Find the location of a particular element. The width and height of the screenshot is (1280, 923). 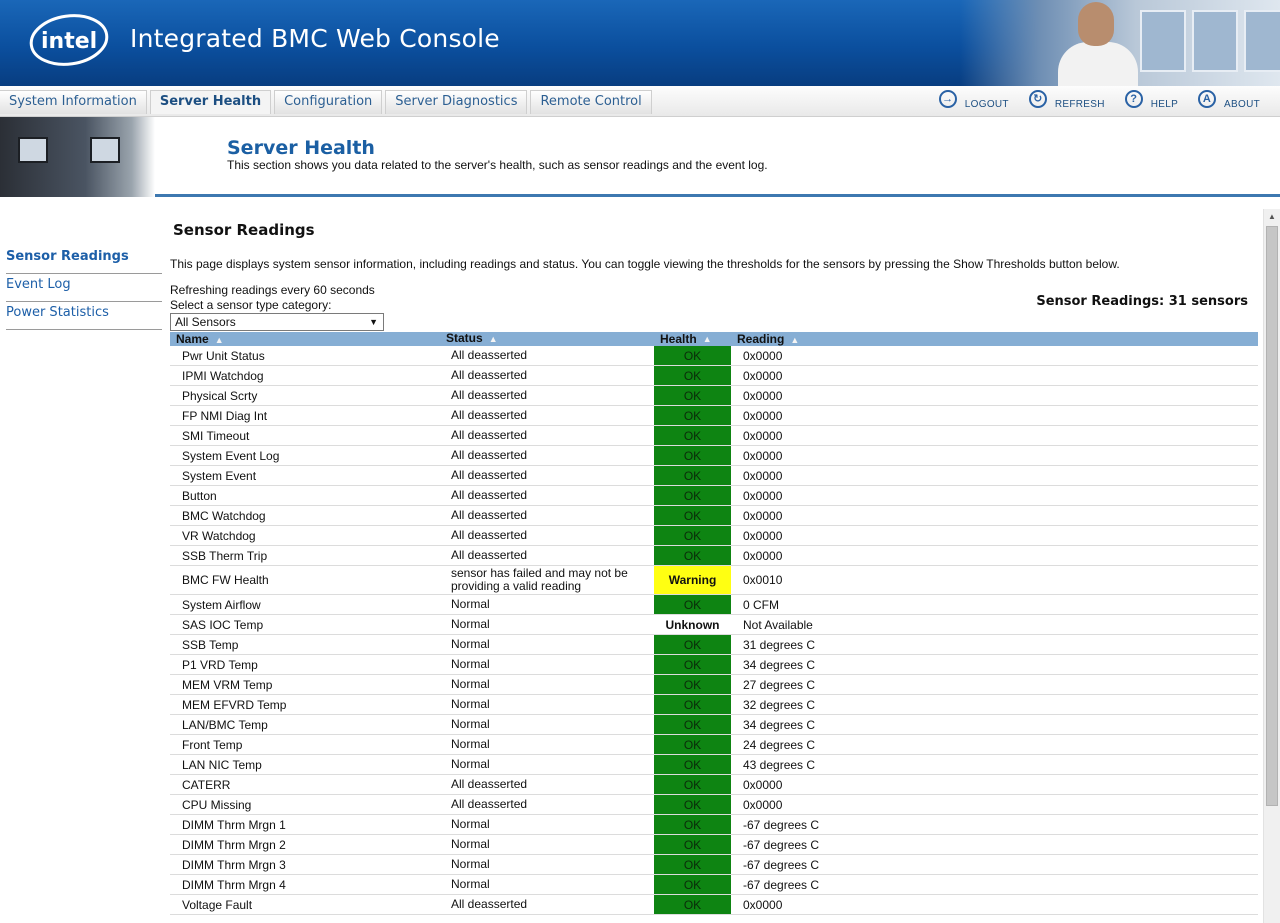

column-header-health: Health ▲ is located at coordinates (692, 339).